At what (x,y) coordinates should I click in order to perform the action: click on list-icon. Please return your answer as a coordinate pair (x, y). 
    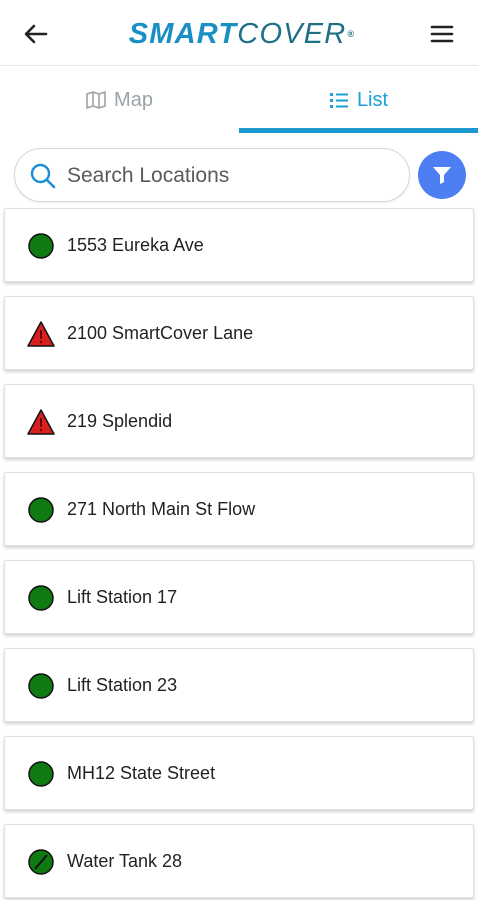
    Looking at the image, I should click on (338, 100).